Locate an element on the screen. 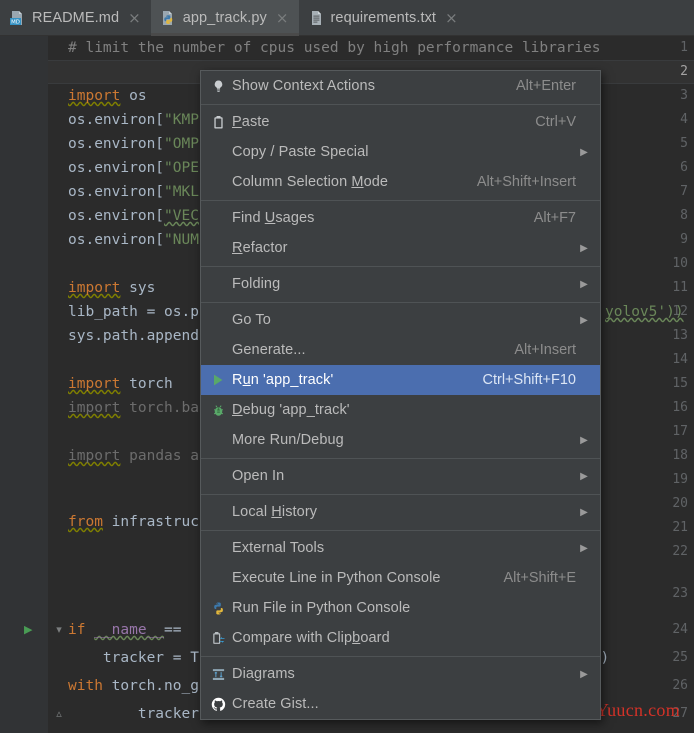  menu-item-more-run-debug: More Run/Debug ▶ is located at coordinates (400, 440).